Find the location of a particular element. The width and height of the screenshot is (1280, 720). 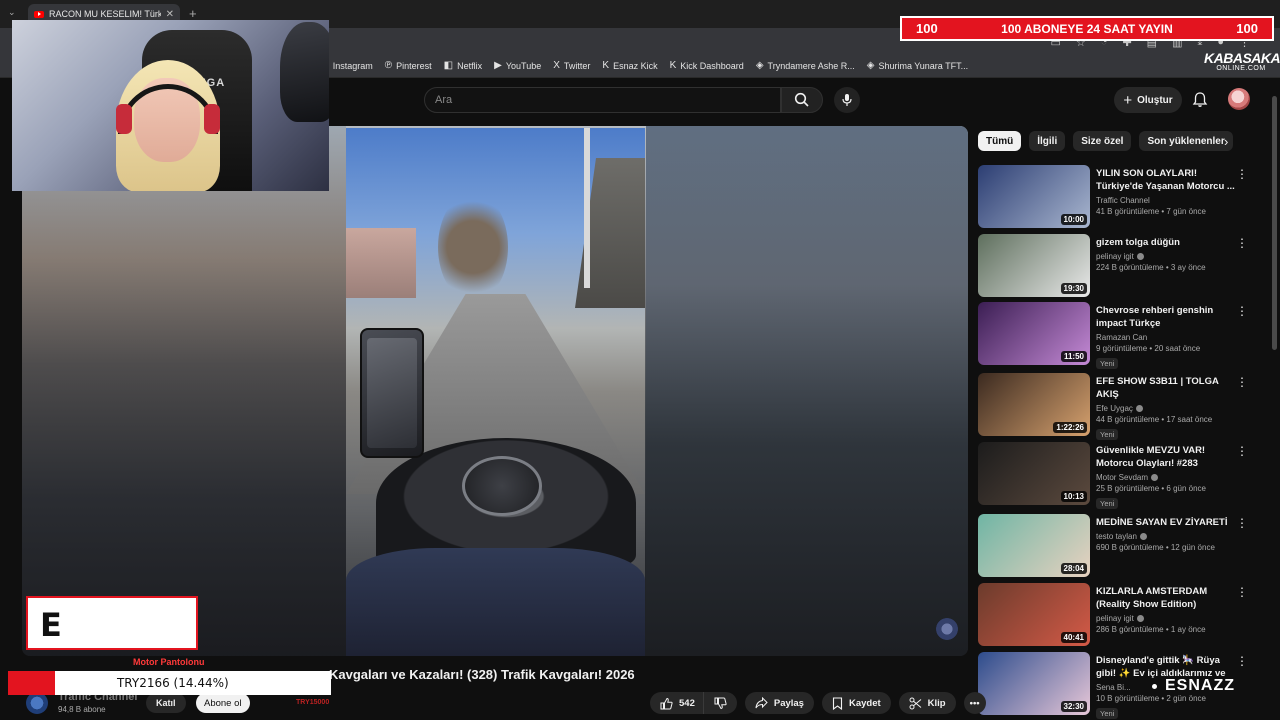

clip-label: Klip is located at coordinates (936, 703).